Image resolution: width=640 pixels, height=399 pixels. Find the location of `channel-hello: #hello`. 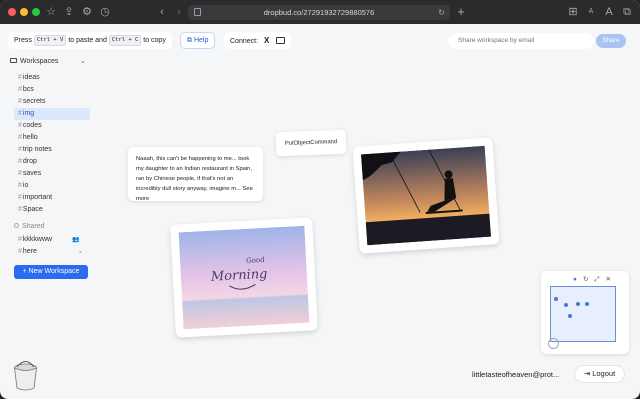

channel-hello: #hello is located at coordinates (52, 138).